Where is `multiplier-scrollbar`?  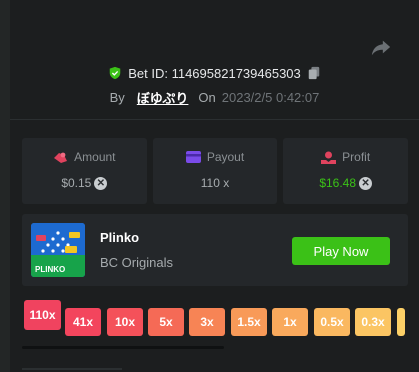
multiplier-scrollbar is located at coordinates (123, 347).